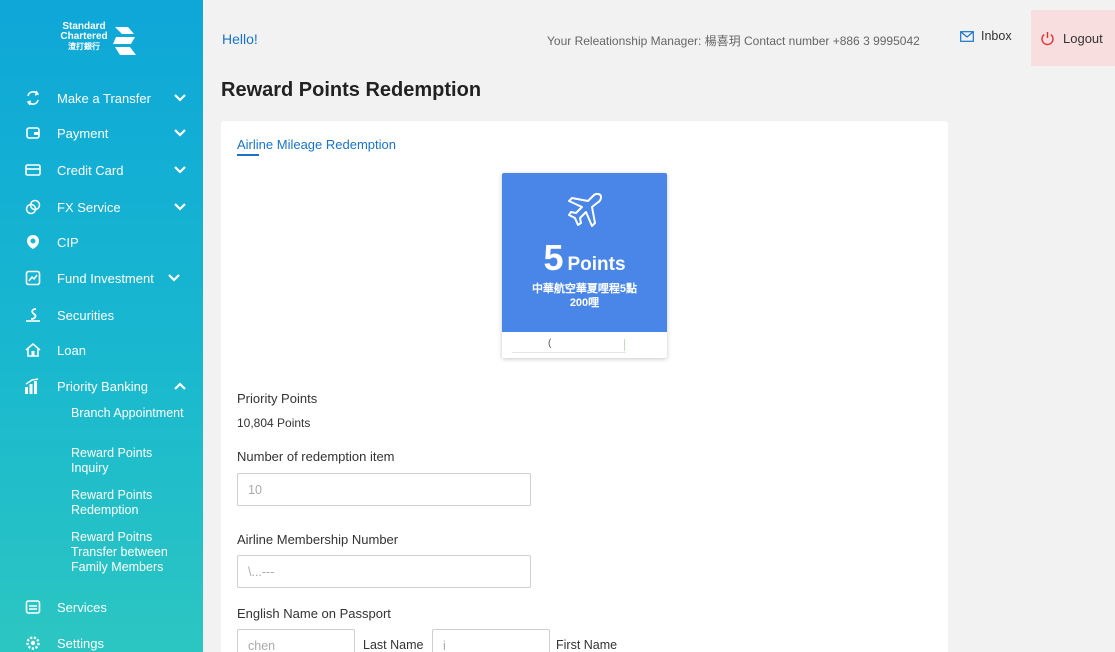  Describe the element at coordinates (316, 144) in the screenshot. I see `tab-airline-mileage-redemption: Airline Mileage Redemption` at that location.